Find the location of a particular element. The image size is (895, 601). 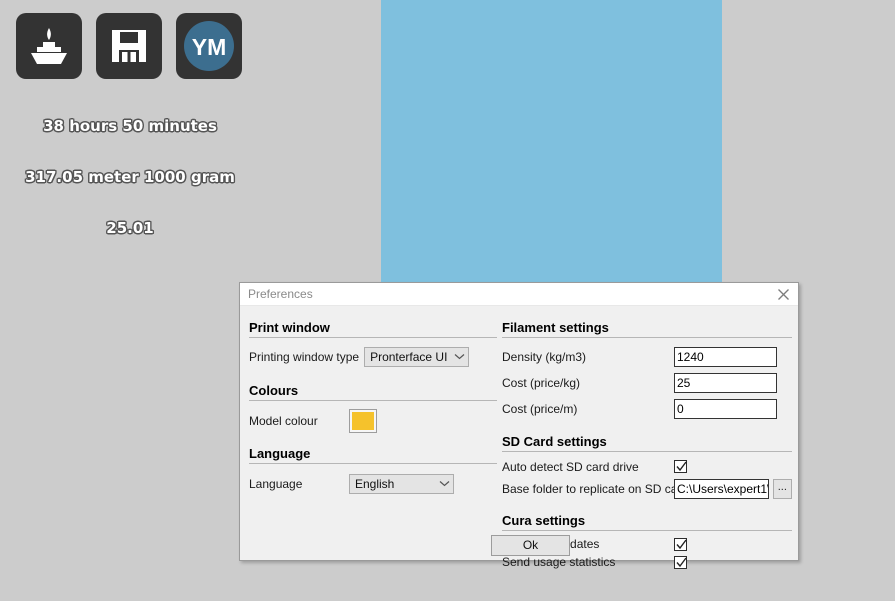

close-icon is located at coordinates (783, 294).